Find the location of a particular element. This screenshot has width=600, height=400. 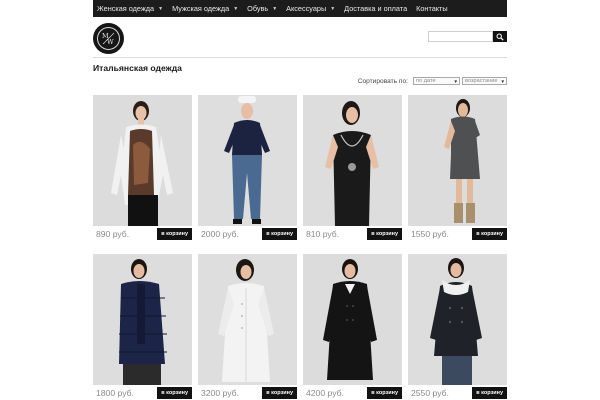

product-card: 1800 руб. в корзину is located at coordinates (142, 327).